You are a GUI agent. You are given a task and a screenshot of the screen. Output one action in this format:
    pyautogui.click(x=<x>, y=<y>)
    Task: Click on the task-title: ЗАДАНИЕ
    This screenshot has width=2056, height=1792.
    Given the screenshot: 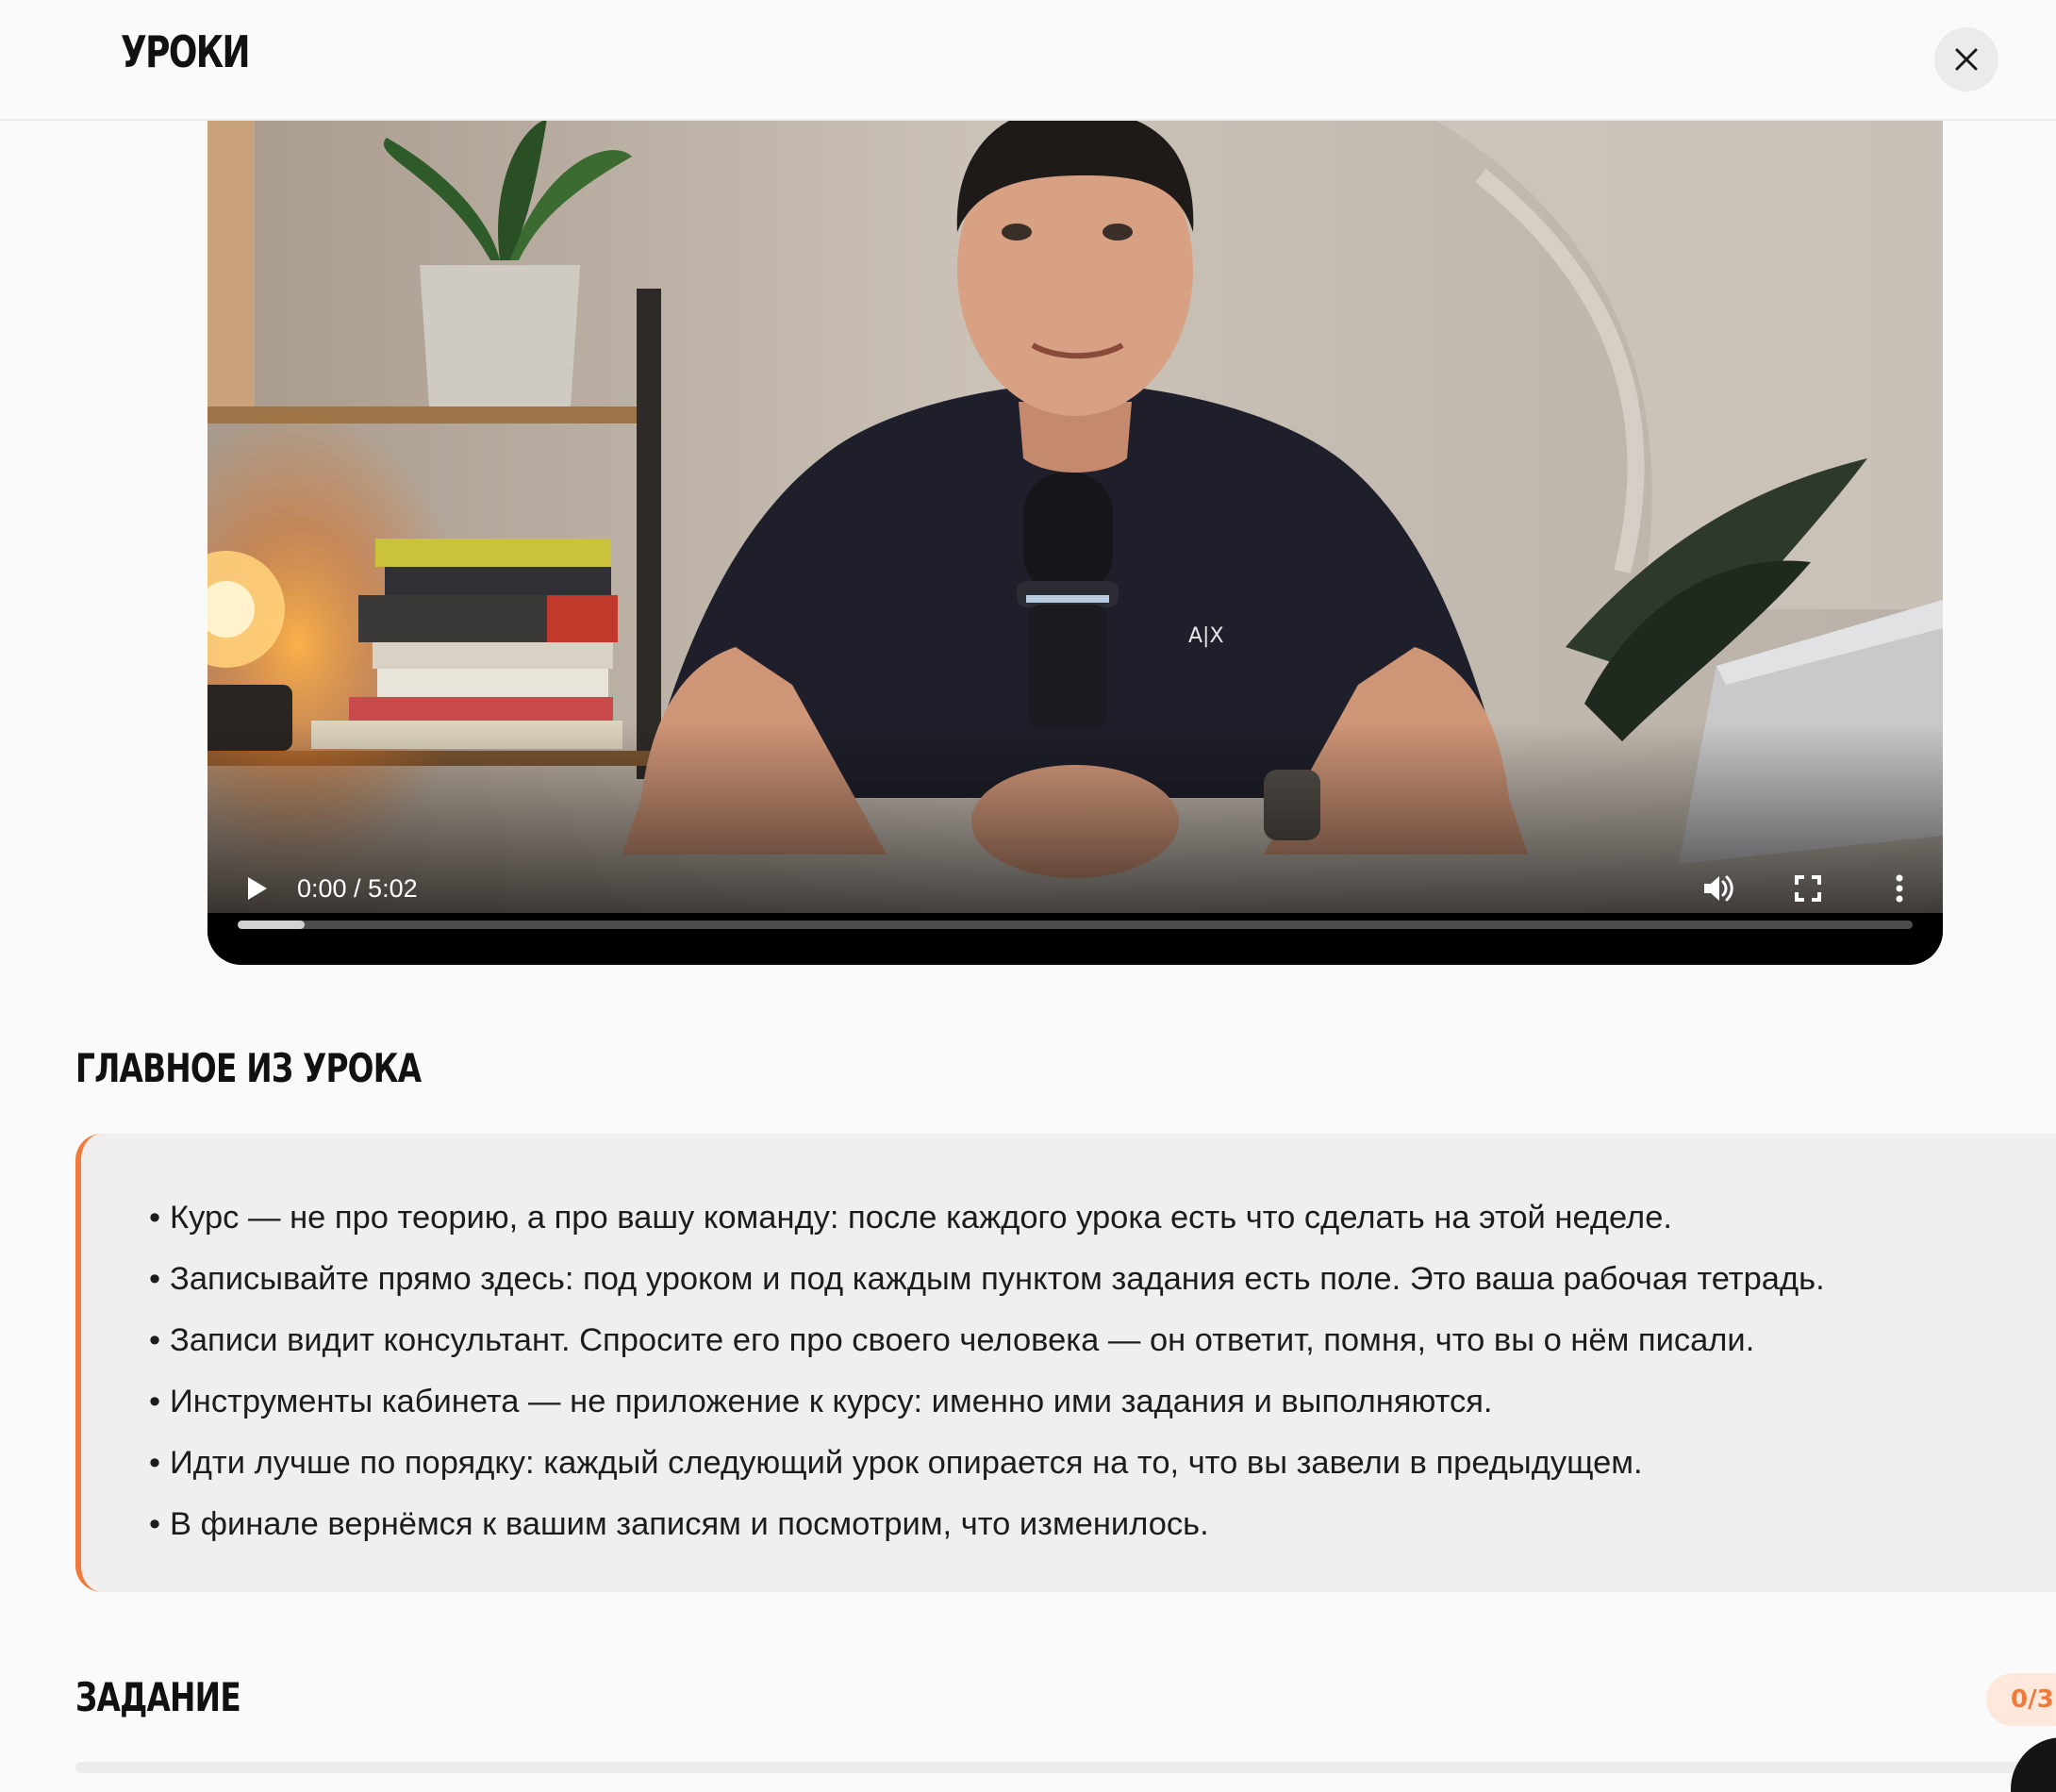 What is the action you would take?
    pyautogui.click(x=158, y=1697)
    